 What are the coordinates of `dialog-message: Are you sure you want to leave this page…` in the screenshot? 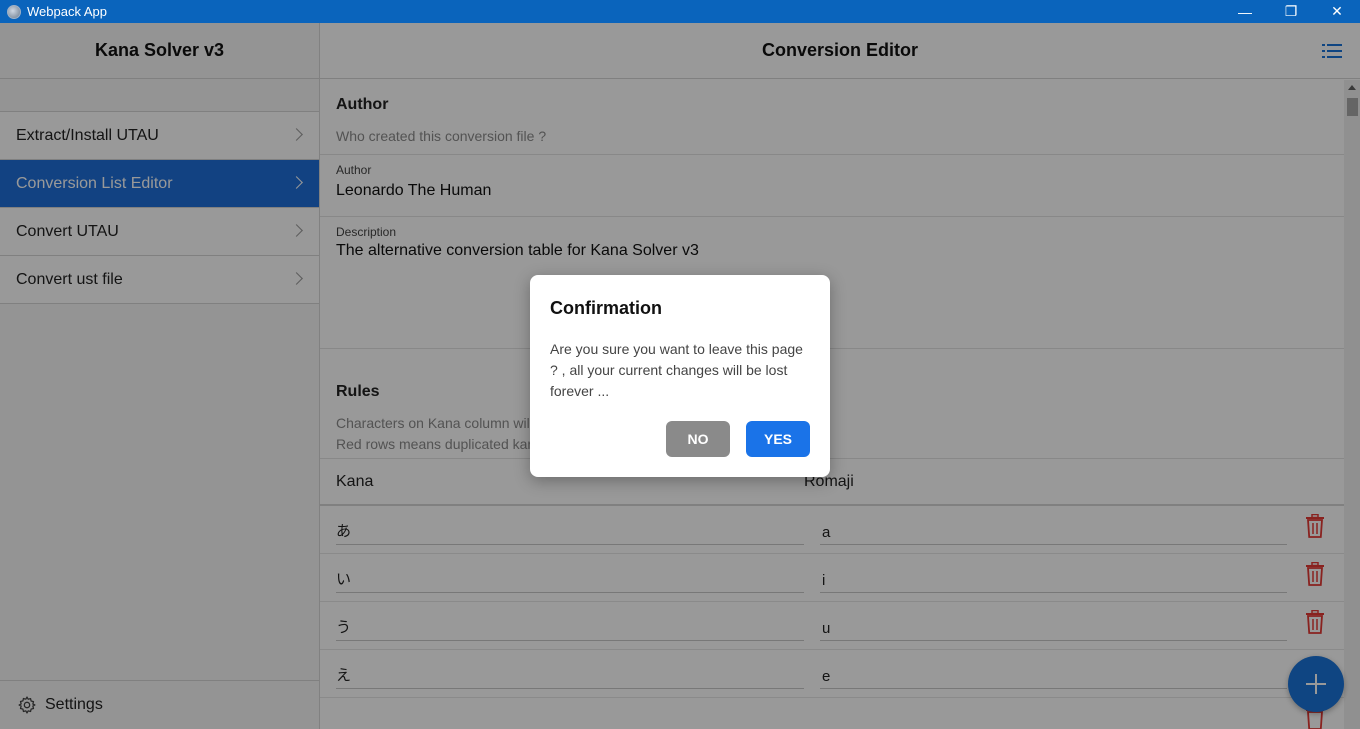 It's located at (676, 370).